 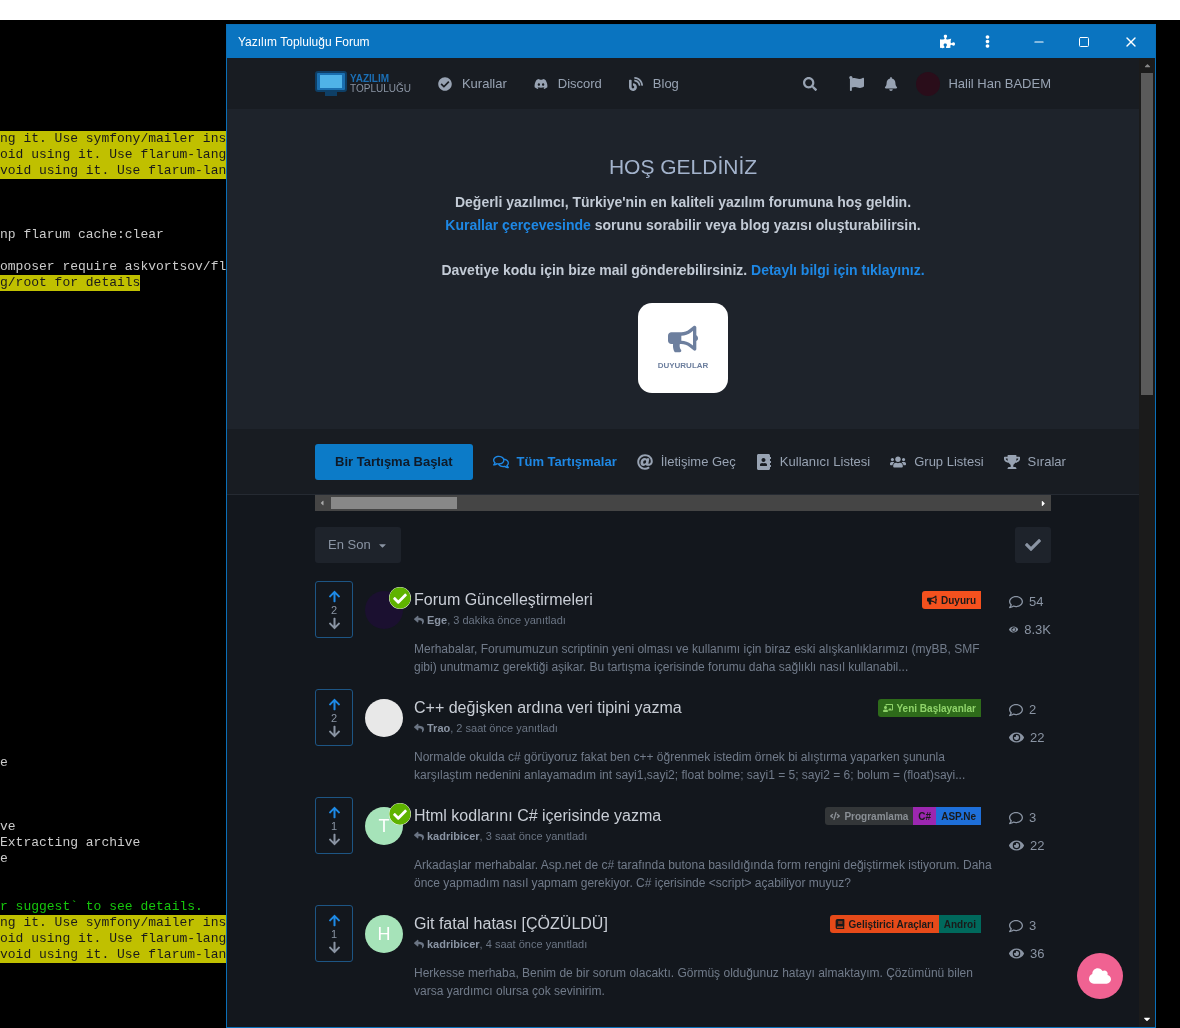 I want to click on chat-button, so click(x=1100, y=976).